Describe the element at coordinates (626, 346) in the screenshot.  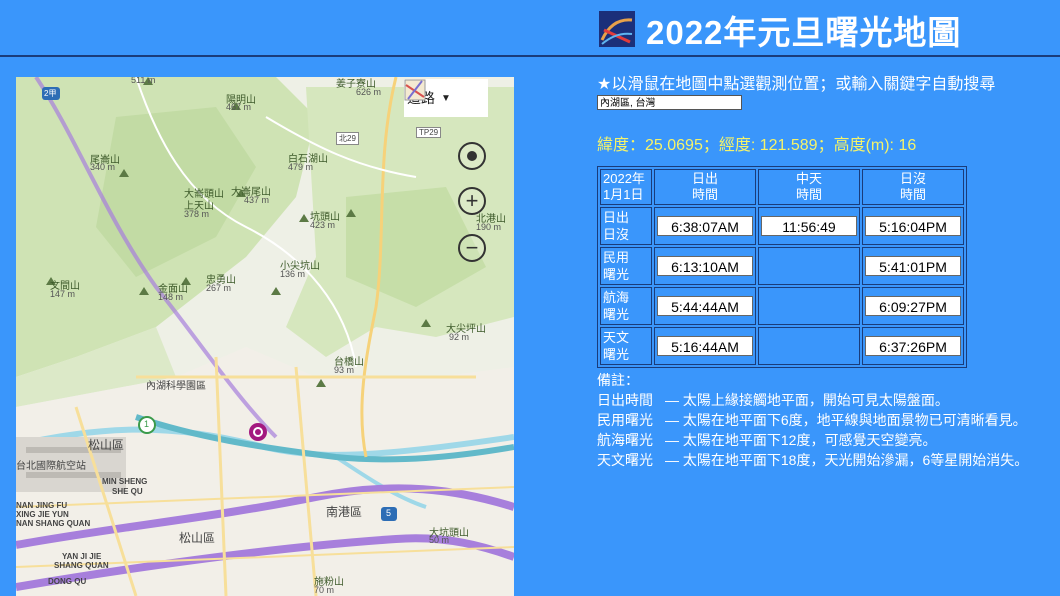
I see `row-header: 天文 曙光` at that location.